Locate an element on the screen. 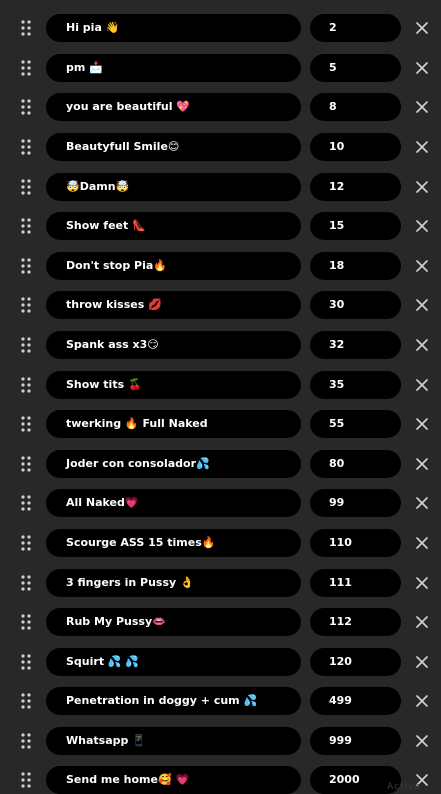 The image size is (441, 794). tip-menu-row: Don't stop Pia🔥 18 is located at coordinates (220, 266).